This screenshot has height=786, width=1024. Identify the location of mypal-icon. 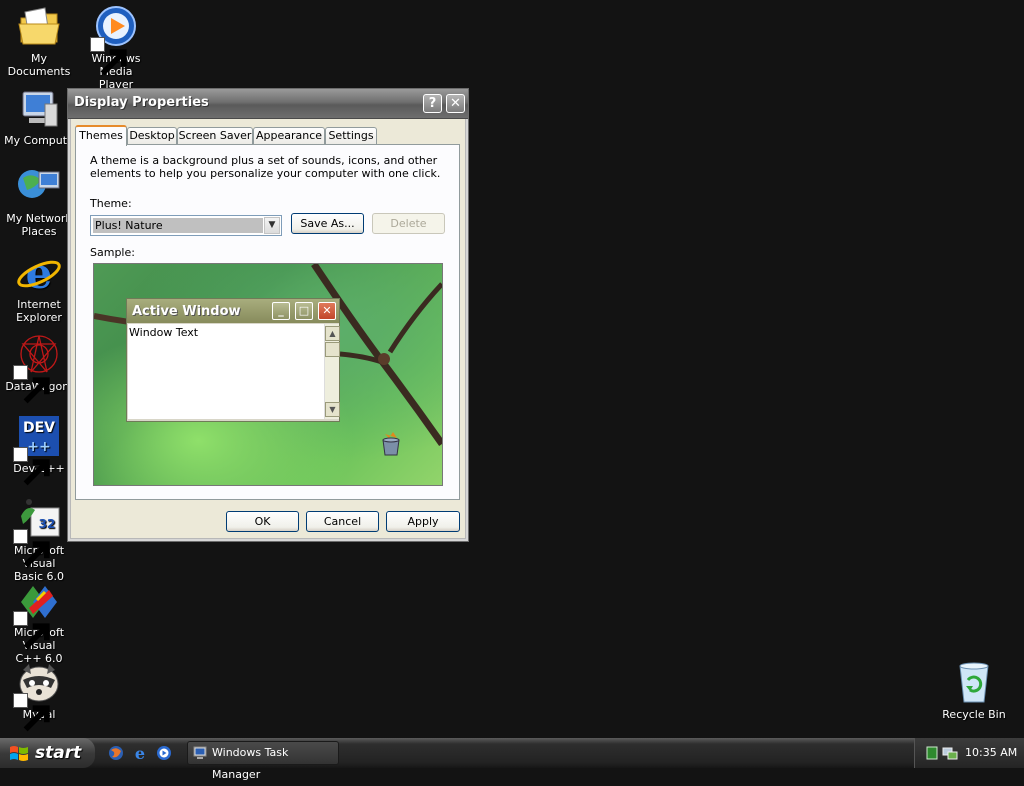
(38, 696).